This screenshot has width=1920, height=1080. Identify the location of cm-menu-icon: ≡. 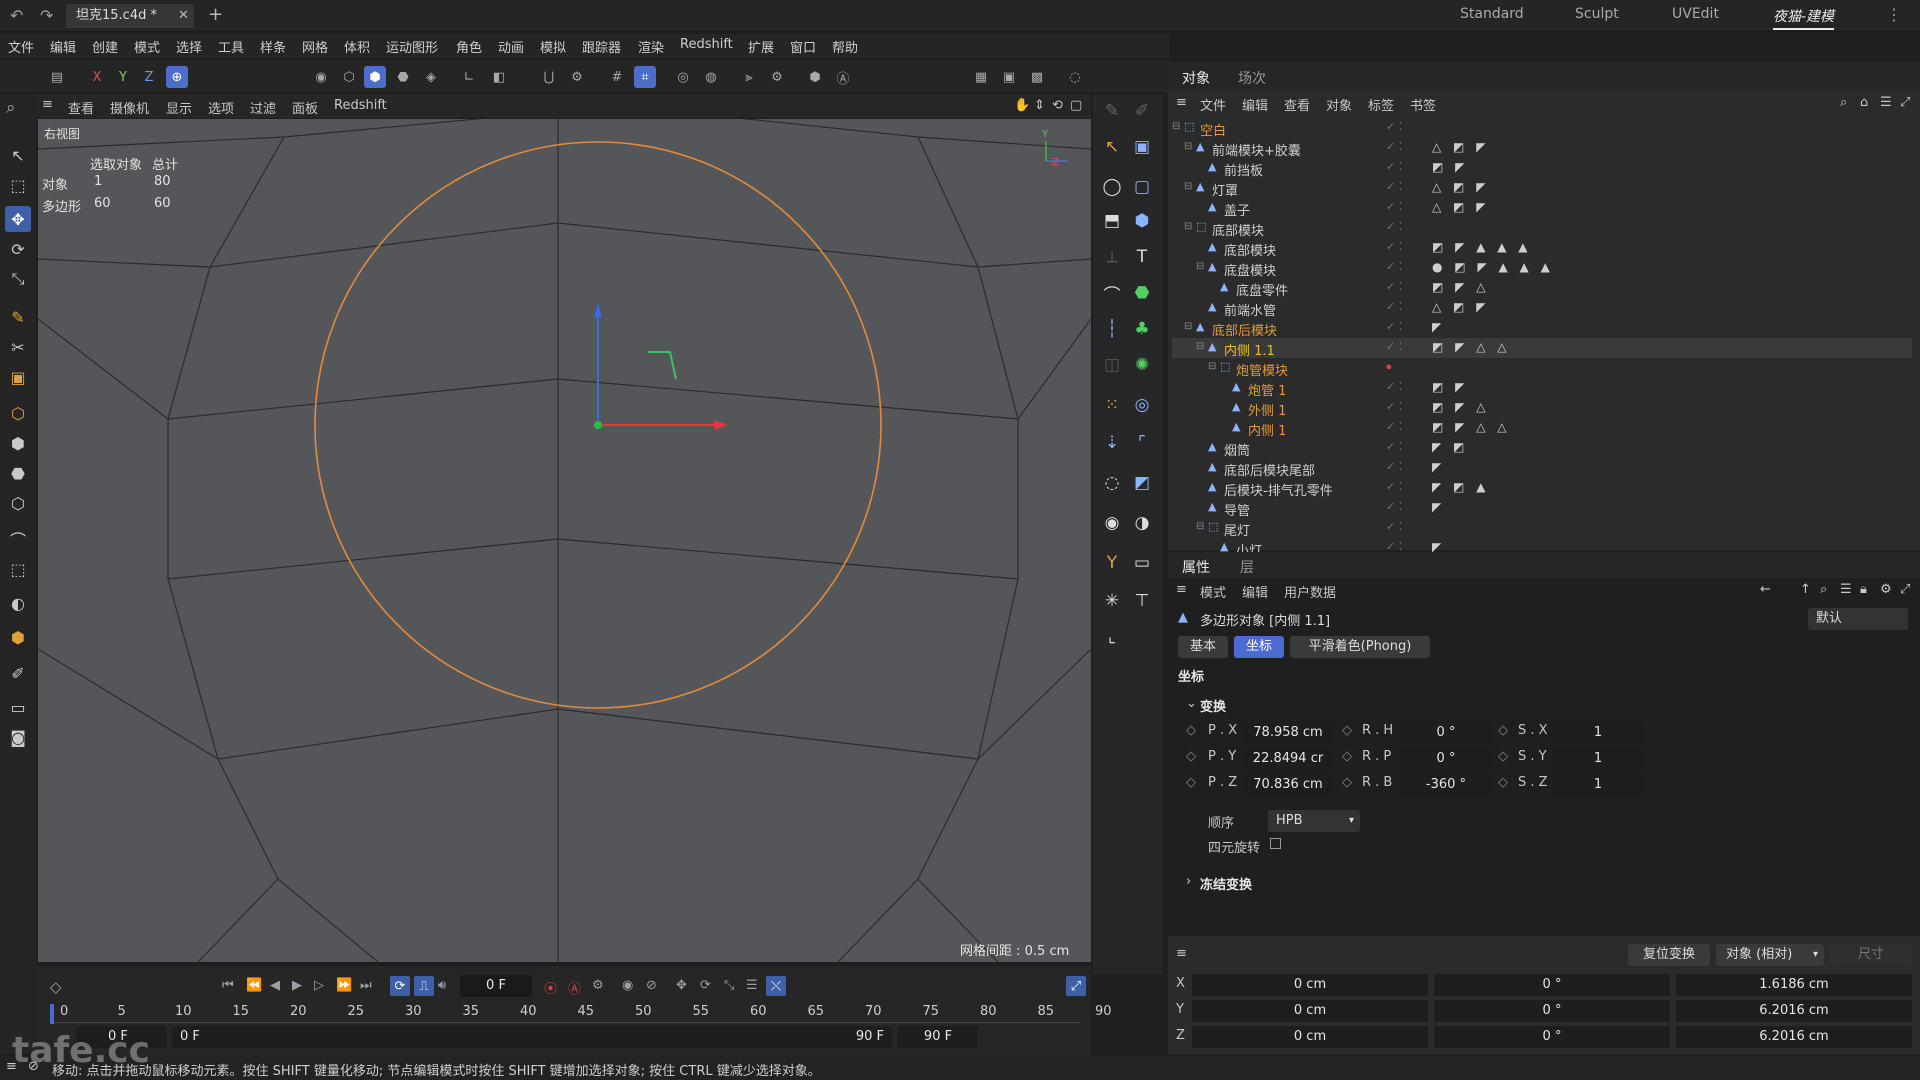
(1181, 953).